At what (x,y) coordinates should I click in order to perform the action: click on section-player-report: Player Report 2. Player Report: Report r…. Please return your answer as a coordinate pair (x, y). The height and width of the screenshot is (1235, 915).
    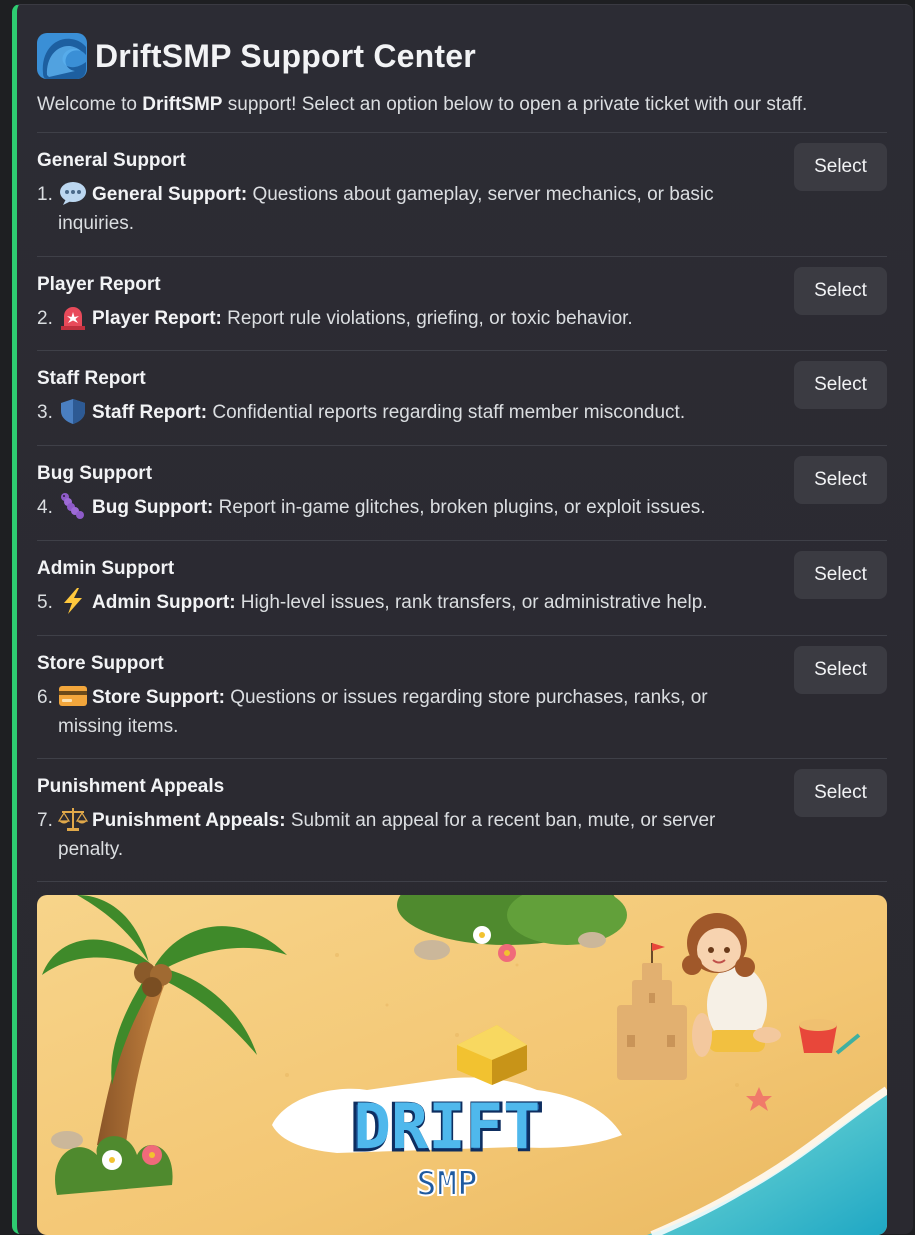
    Looking at the image, I should click on (462, 300).